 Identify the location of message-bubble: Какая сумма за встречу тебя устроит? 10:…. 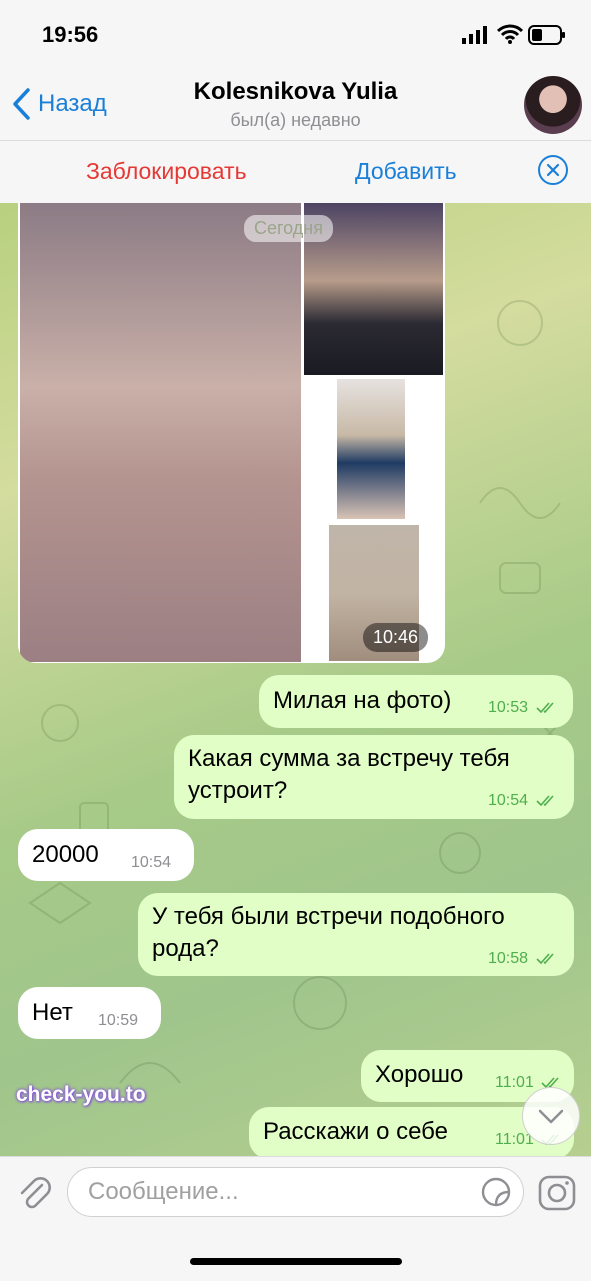
(374, 777).